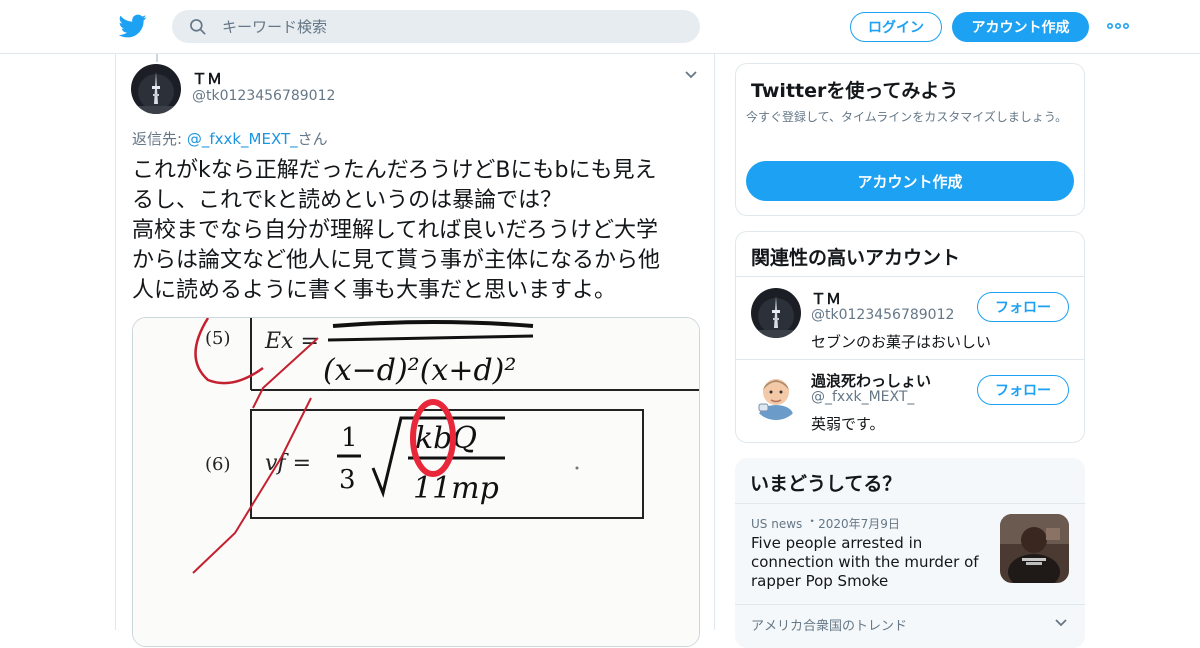  I want to click on thread-connector, so click(157, 58).